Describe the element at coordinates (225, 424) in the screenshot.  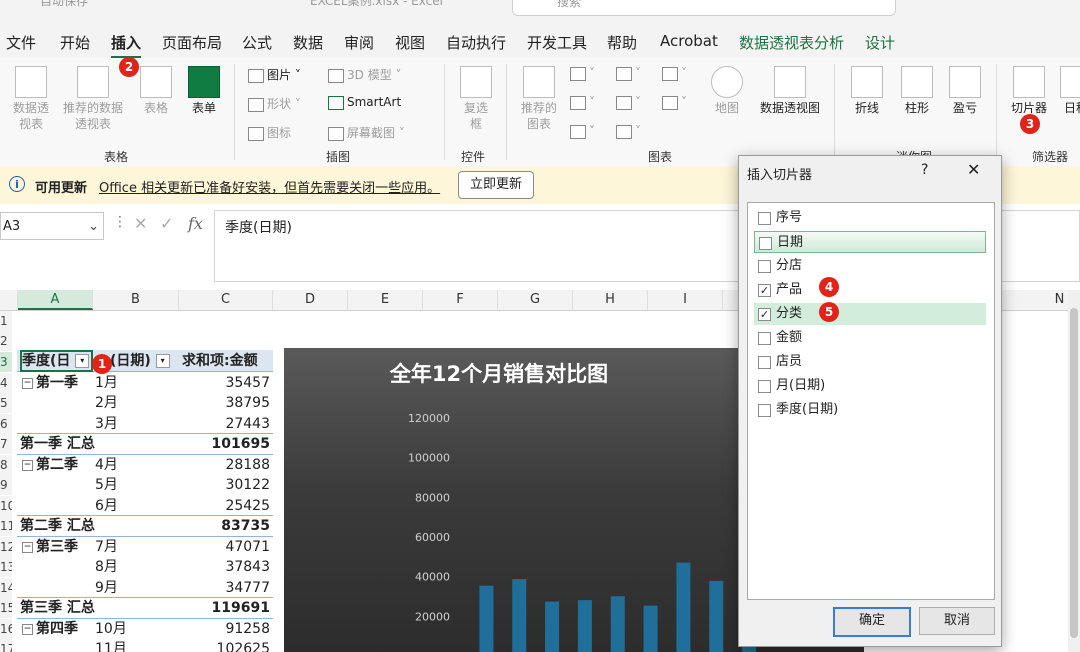
I see `pivot-value: 27443` at that location.